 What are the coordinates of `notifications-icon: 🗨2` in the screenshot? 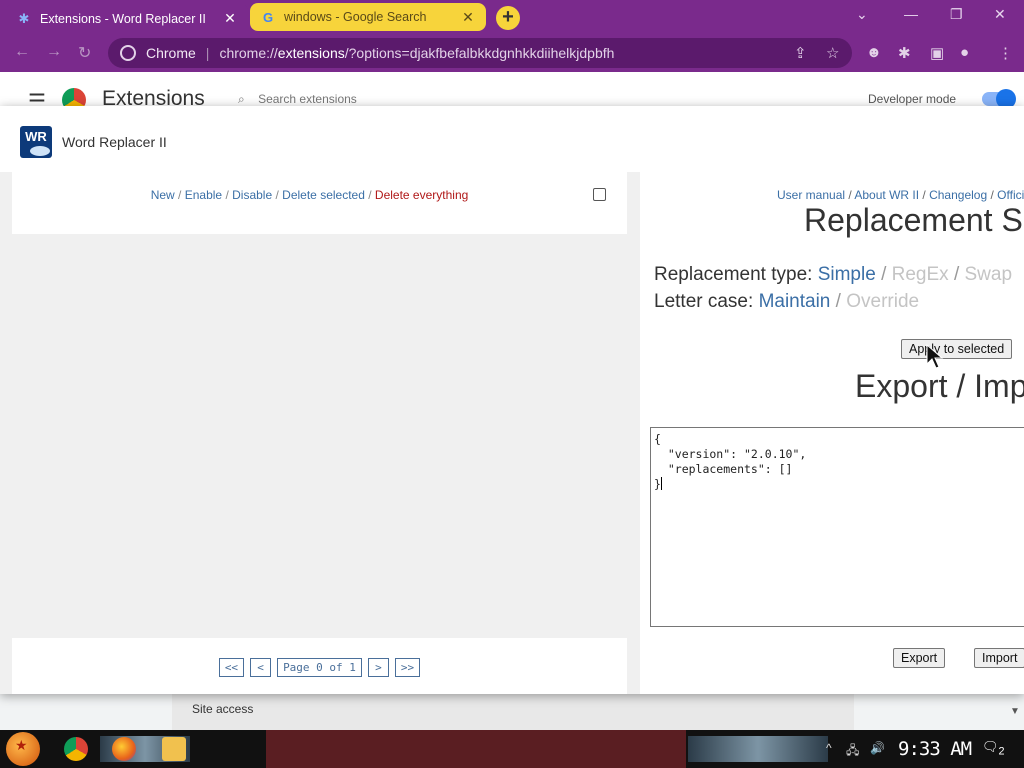 It's located at (993, 748).